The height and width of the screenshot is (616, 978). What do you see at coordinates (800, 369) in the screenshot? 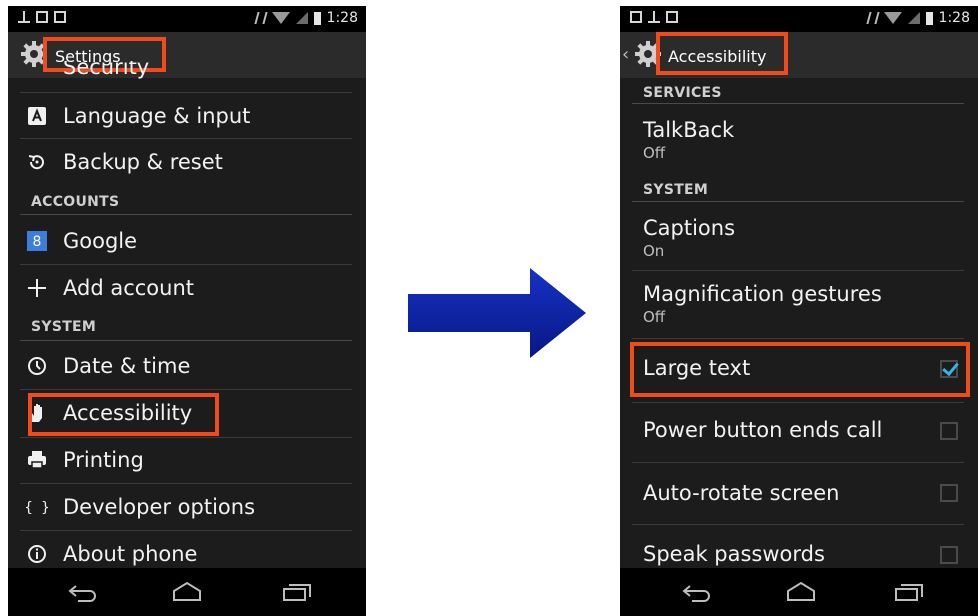
I see `large-text-highlight-box` at bounding box center [800, 369].